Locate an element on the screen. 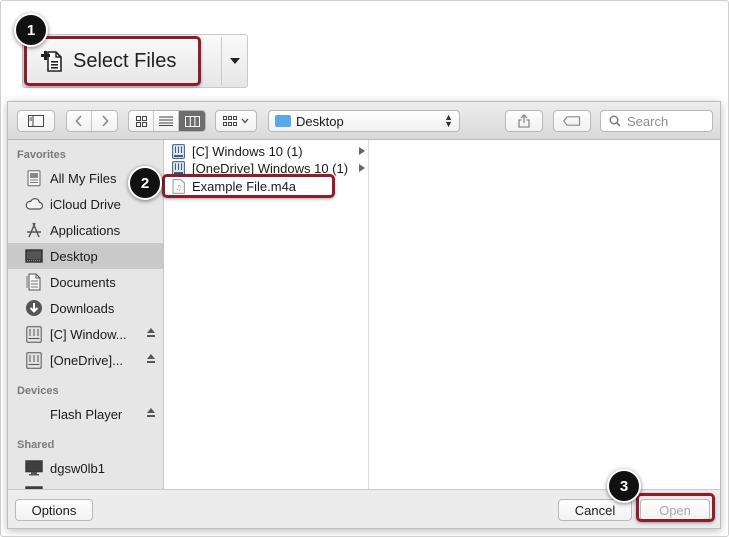 The width and height of the screenshot is (729, 537). list-view-button is located at coordinates (166, 121).